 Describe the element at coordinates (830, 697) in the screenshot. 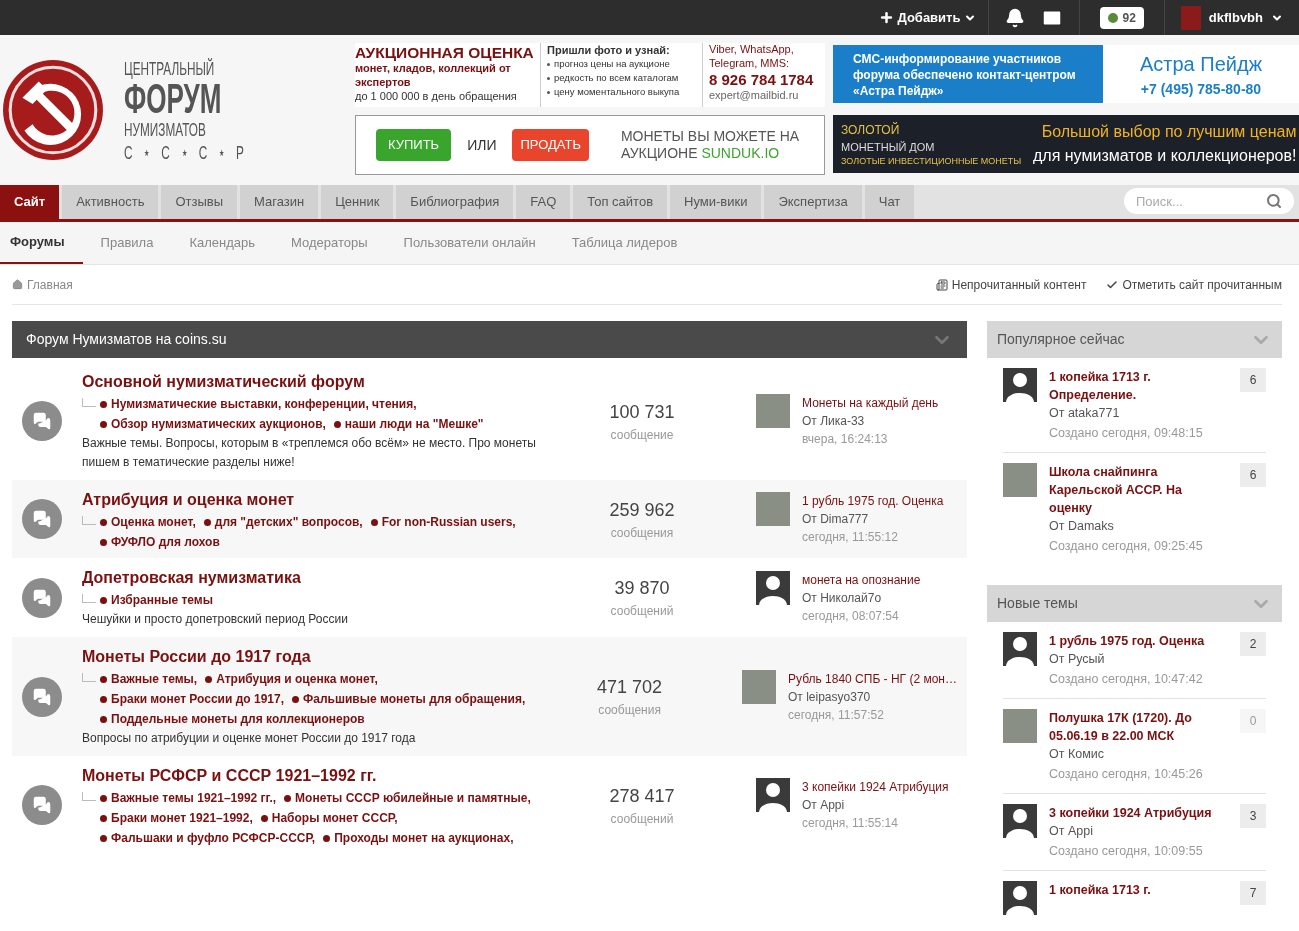

I see `last-post-author: От leipasyo370` at that location.